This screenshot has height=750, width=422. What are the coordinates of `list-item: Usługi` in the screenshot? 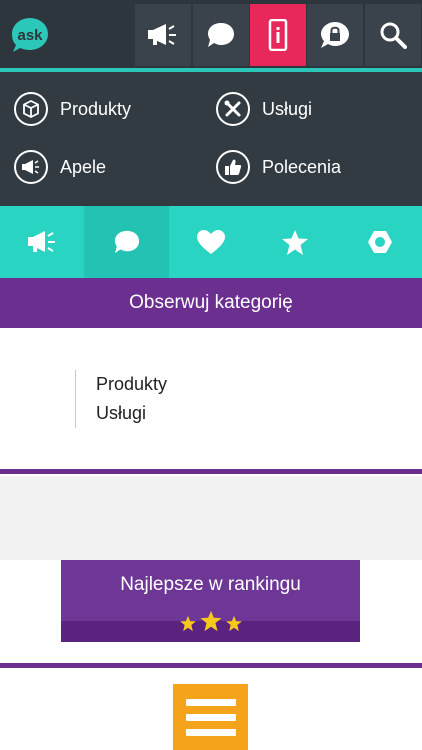 It's located at (131, 413).